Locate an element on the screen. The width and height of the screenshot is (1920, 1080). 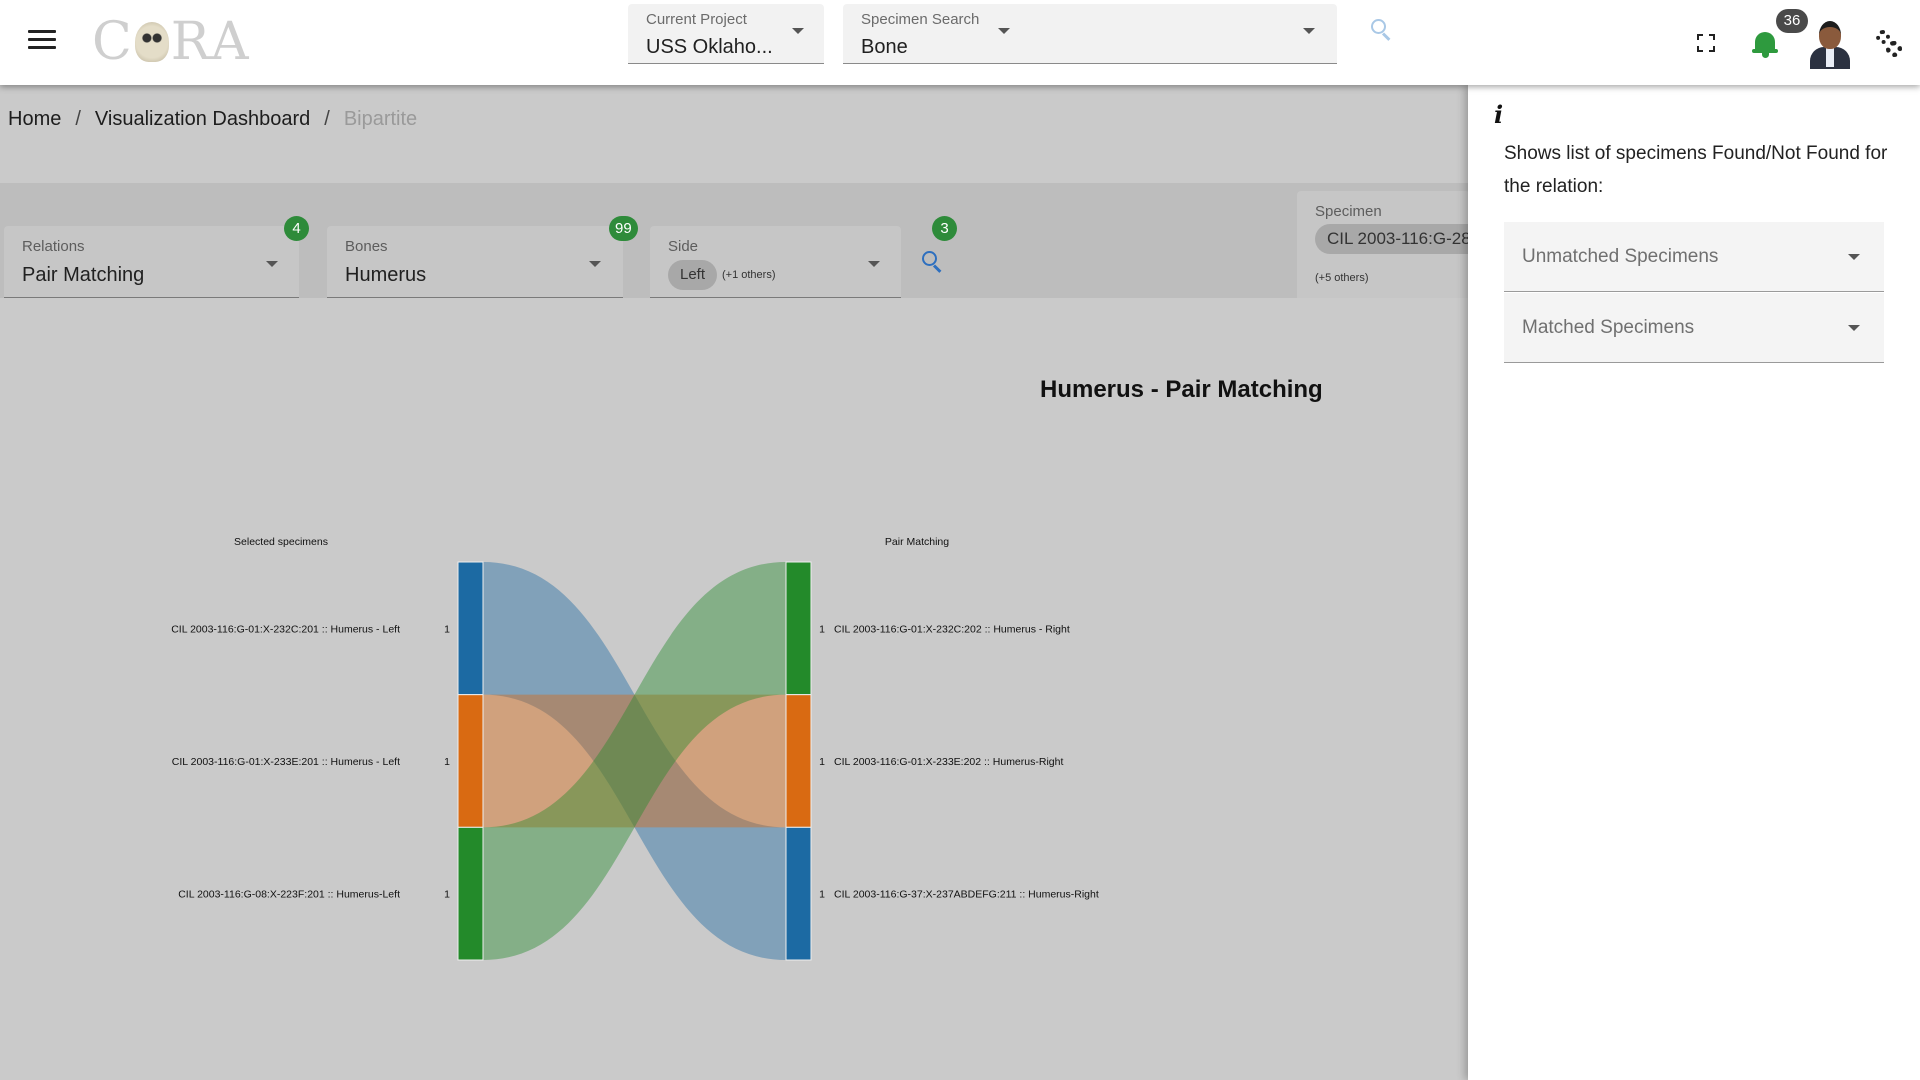
unmatched-specimens-accordion: Unmatched Specimens is located at coordinates (1694, 257).